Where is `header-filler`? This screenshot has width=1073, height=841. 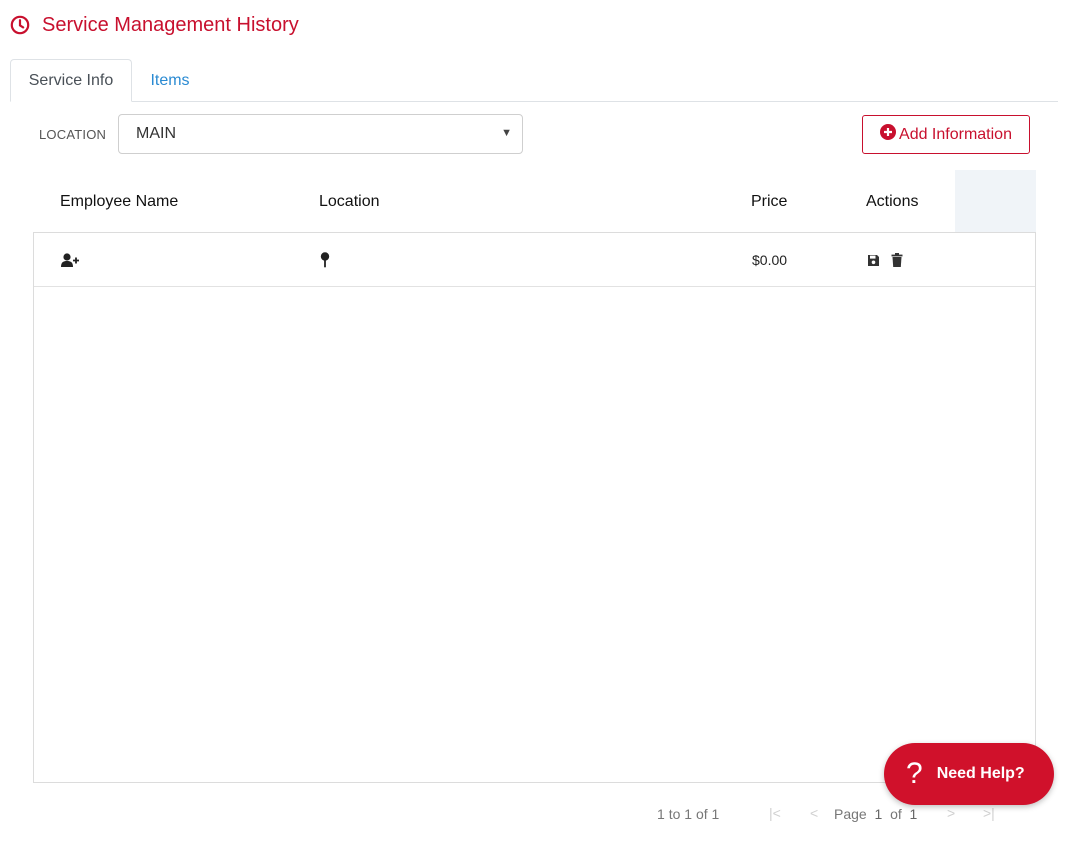 header-filler is located at coordinates (995, 201).